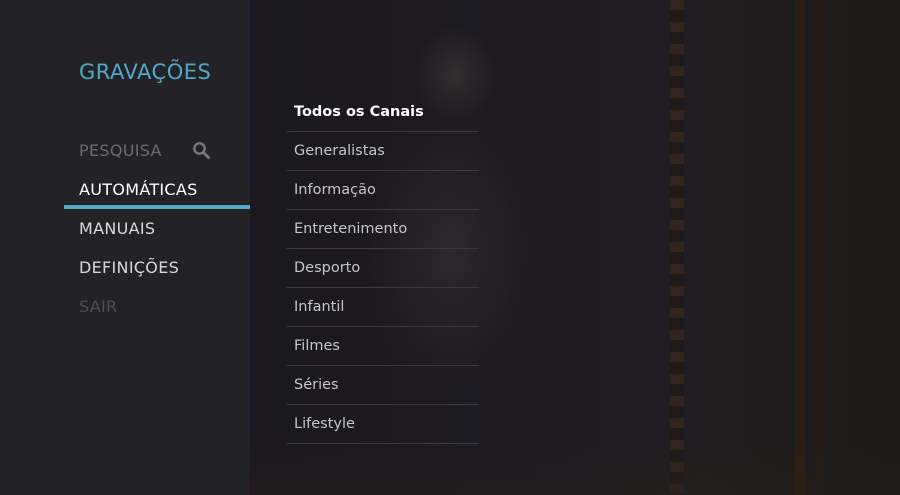 This screenshot has width=900, height=495. I want to click on channel-item-desporto: Desporto, so click(383, 268).